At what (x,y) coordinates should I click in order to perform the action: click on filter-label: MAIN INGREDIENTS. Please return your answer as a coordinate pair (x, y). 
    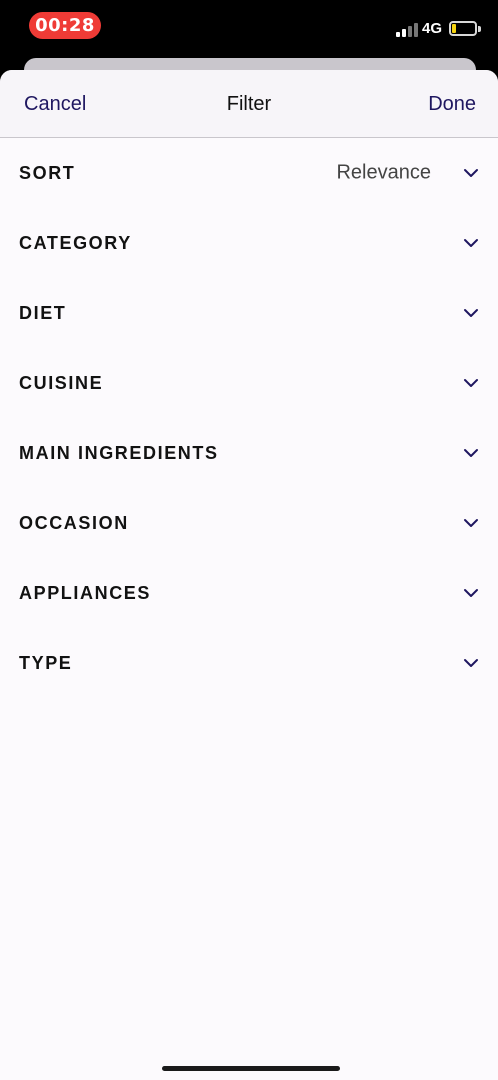
    Looking at the image, I should click on (119, 452).